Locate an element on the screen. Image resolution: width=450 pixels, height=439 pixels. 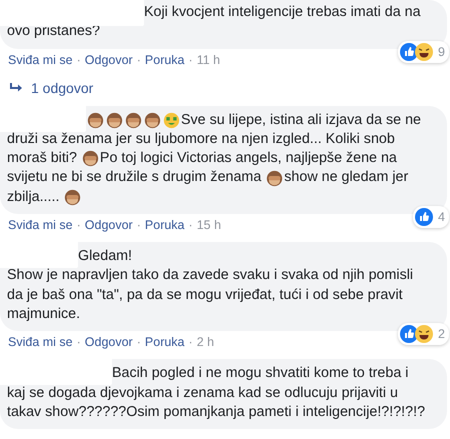
comment-text: Sve su lijepe, istina ali izjava da se ne is located at coordinates (301, 120).